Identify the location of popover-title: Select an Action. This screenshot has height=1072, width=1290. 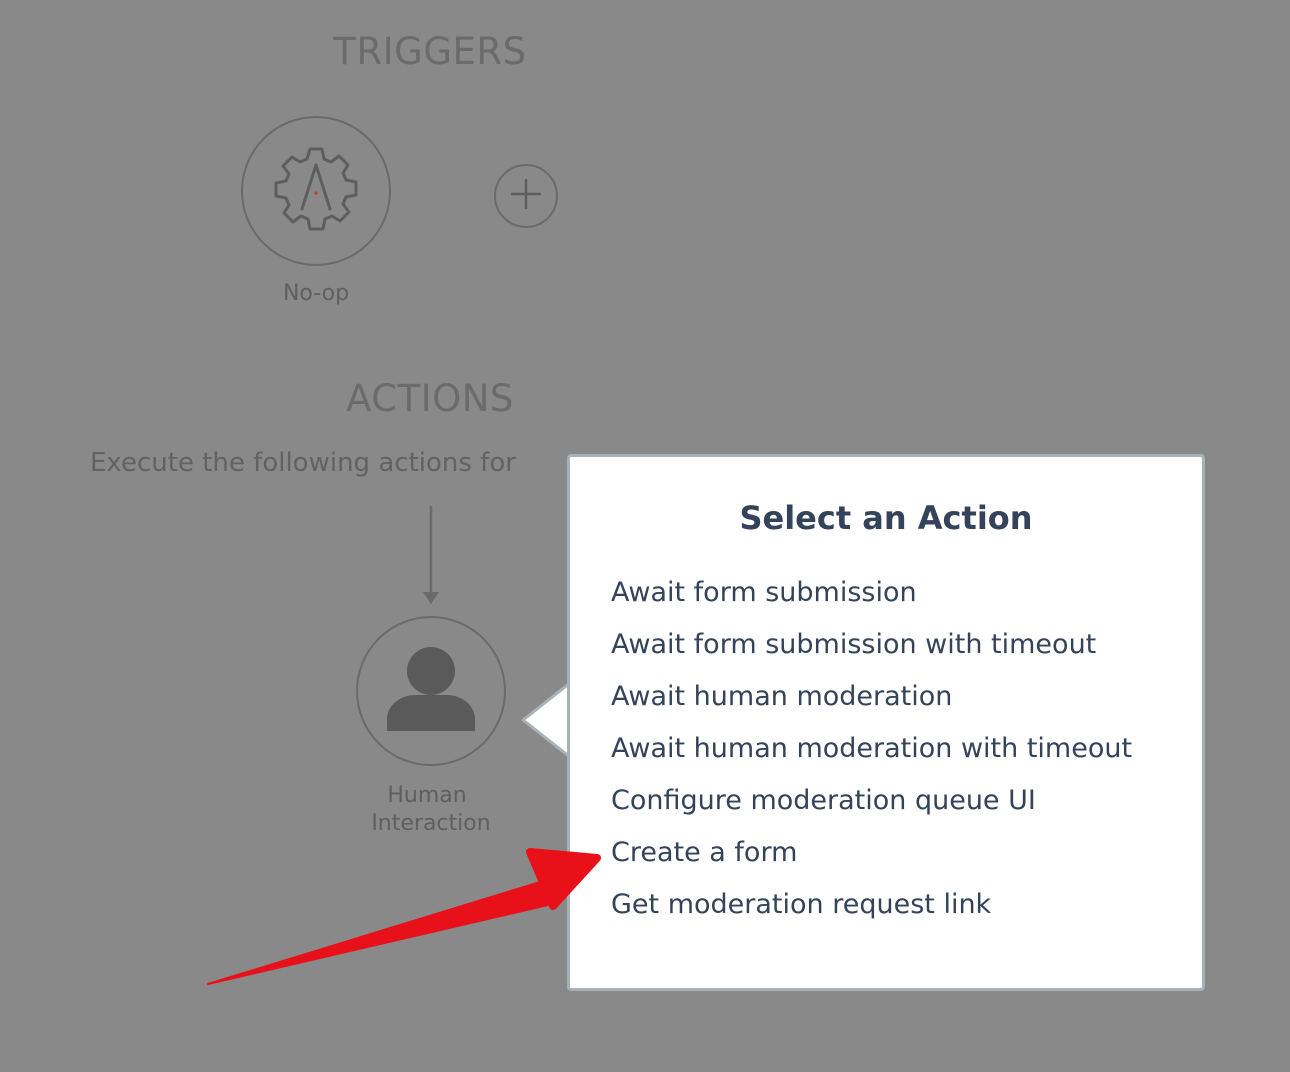
(886, 518).